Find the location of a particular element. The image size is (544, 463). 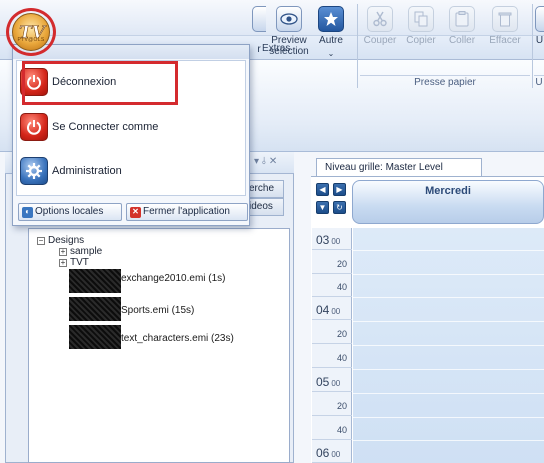

options-locales-button: ◐ Options locales is located at coordinates (70, 212).